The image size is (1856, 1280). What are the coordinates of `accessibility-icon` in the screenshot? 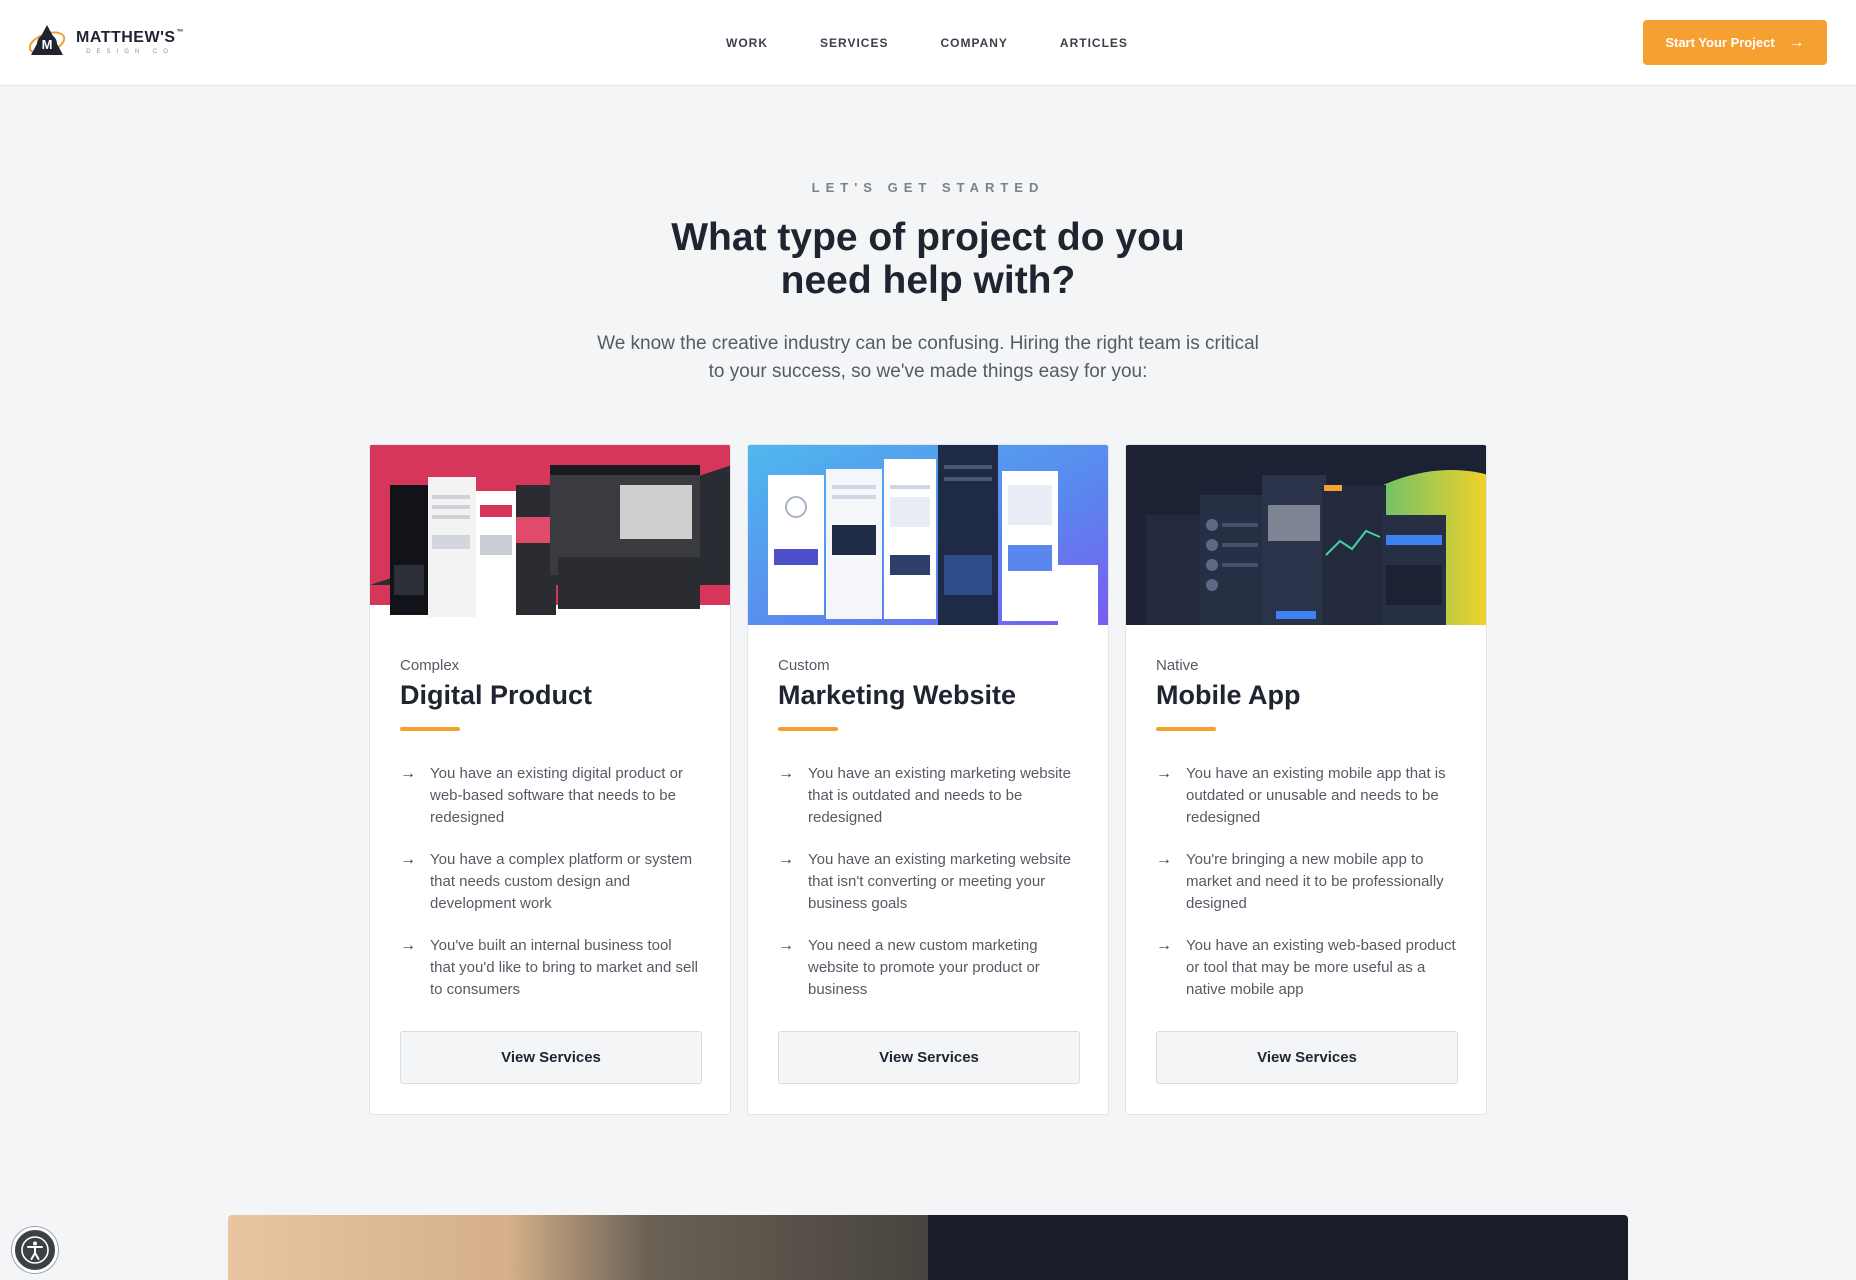 It's located at (35, 1250).